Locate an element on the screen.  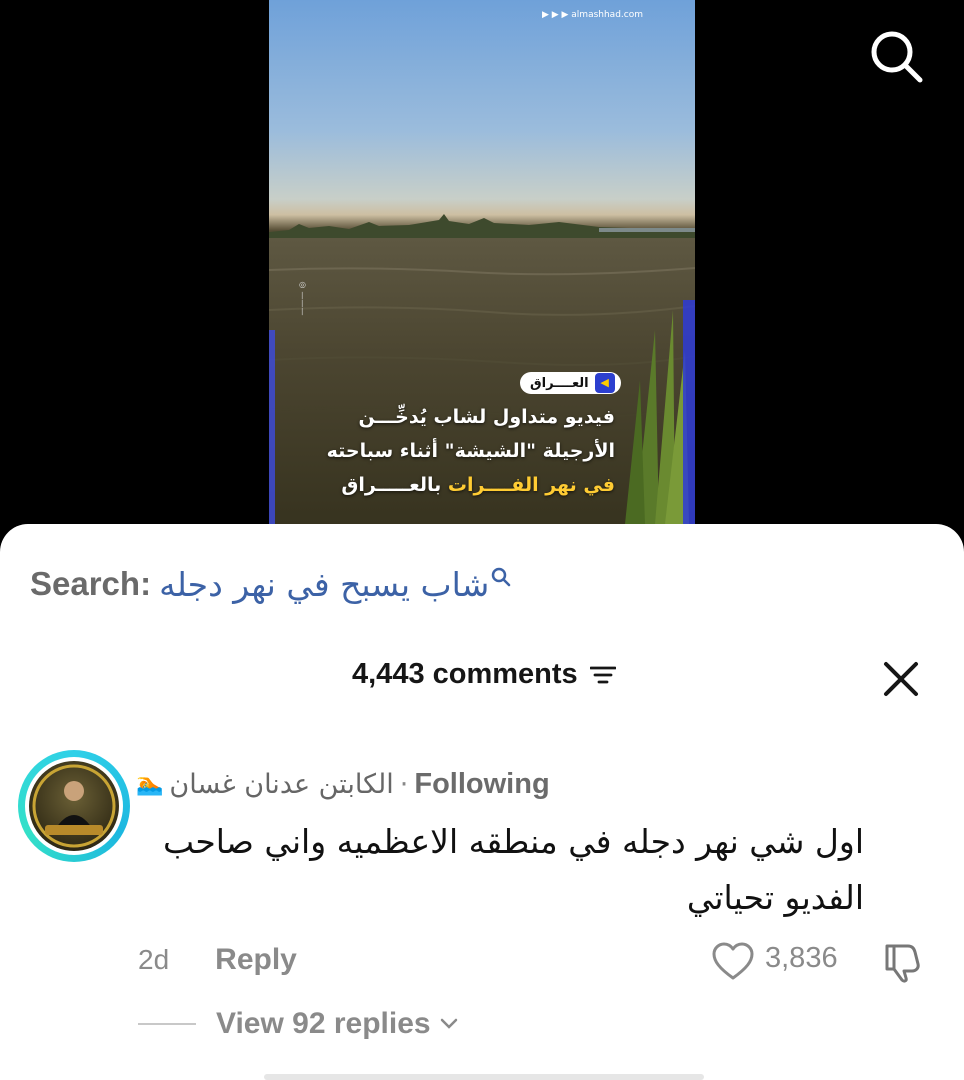
frame-strip-left is located at coordinates (272, 427).